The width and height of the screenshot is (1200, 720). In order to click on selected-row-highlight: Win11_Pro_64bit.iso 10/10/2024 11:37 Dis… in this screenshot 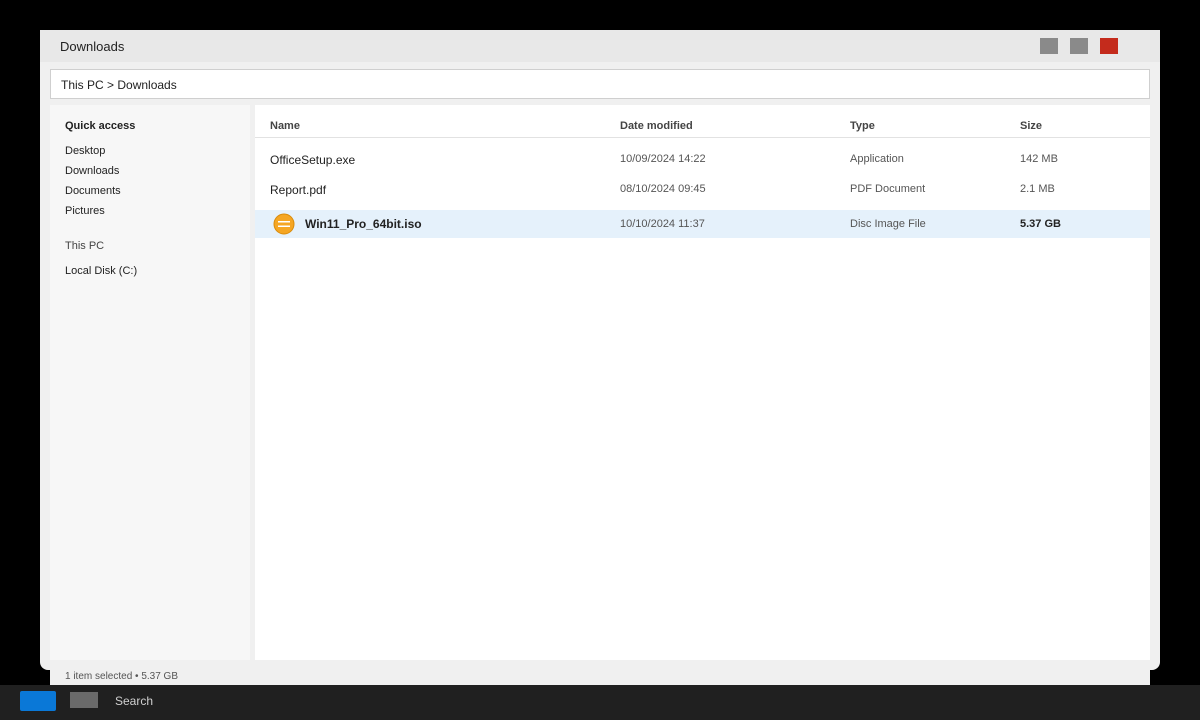, I will do `click(702, 224)`.